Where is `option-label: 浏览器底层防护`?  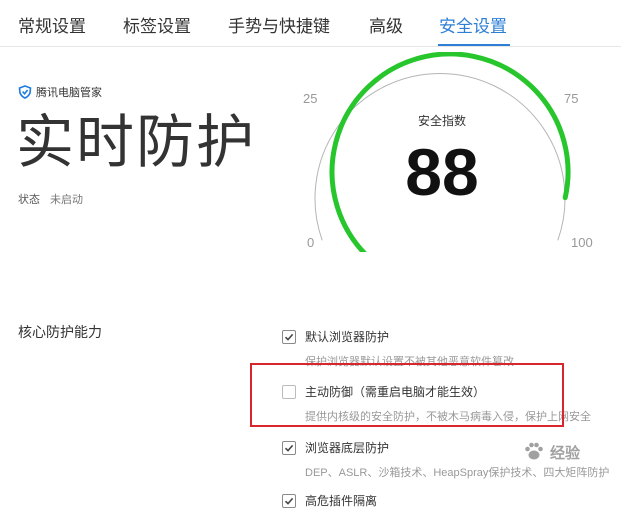
option-label: 浏览器底层防护 is located at coordinates (347, 448).